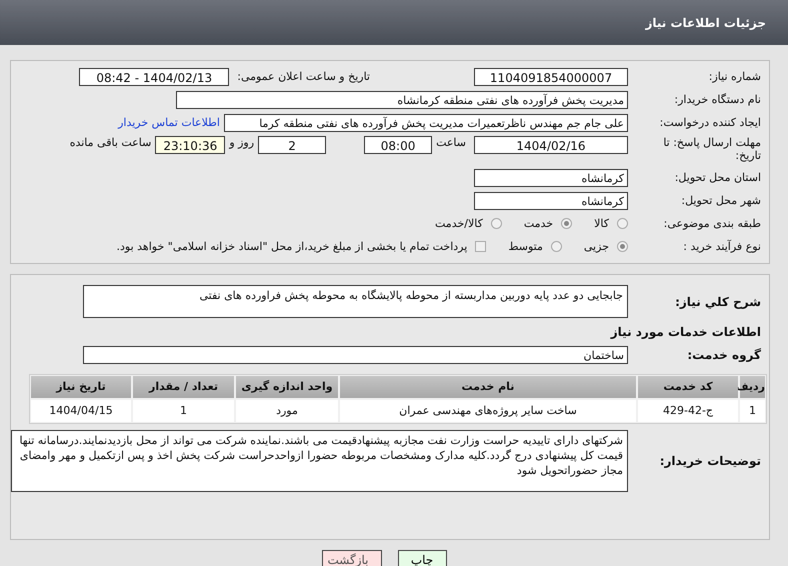 This screenshot has height=566, width=788. What do you see at coordinates (734, 76) in the screenshot?
I see `field-label: شماره نیاز:` at bounding box center [734, 76].